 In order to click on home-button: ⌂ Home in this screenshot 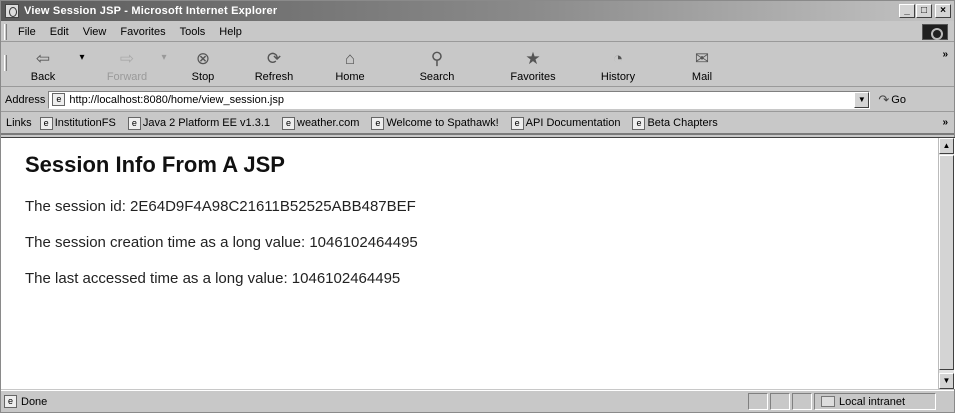, I will do `click(350, 63)`.